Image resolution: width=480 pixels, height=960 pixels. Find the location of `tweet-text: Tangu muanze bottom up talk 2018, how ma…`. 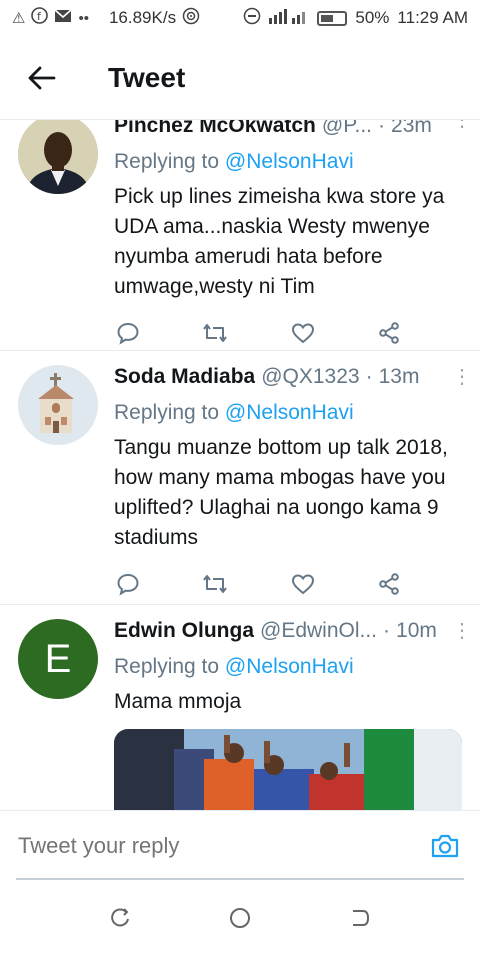

tweet-text: Tangu muanze bottom up talk 2018, how ma… is located at coordinates (281, 492).